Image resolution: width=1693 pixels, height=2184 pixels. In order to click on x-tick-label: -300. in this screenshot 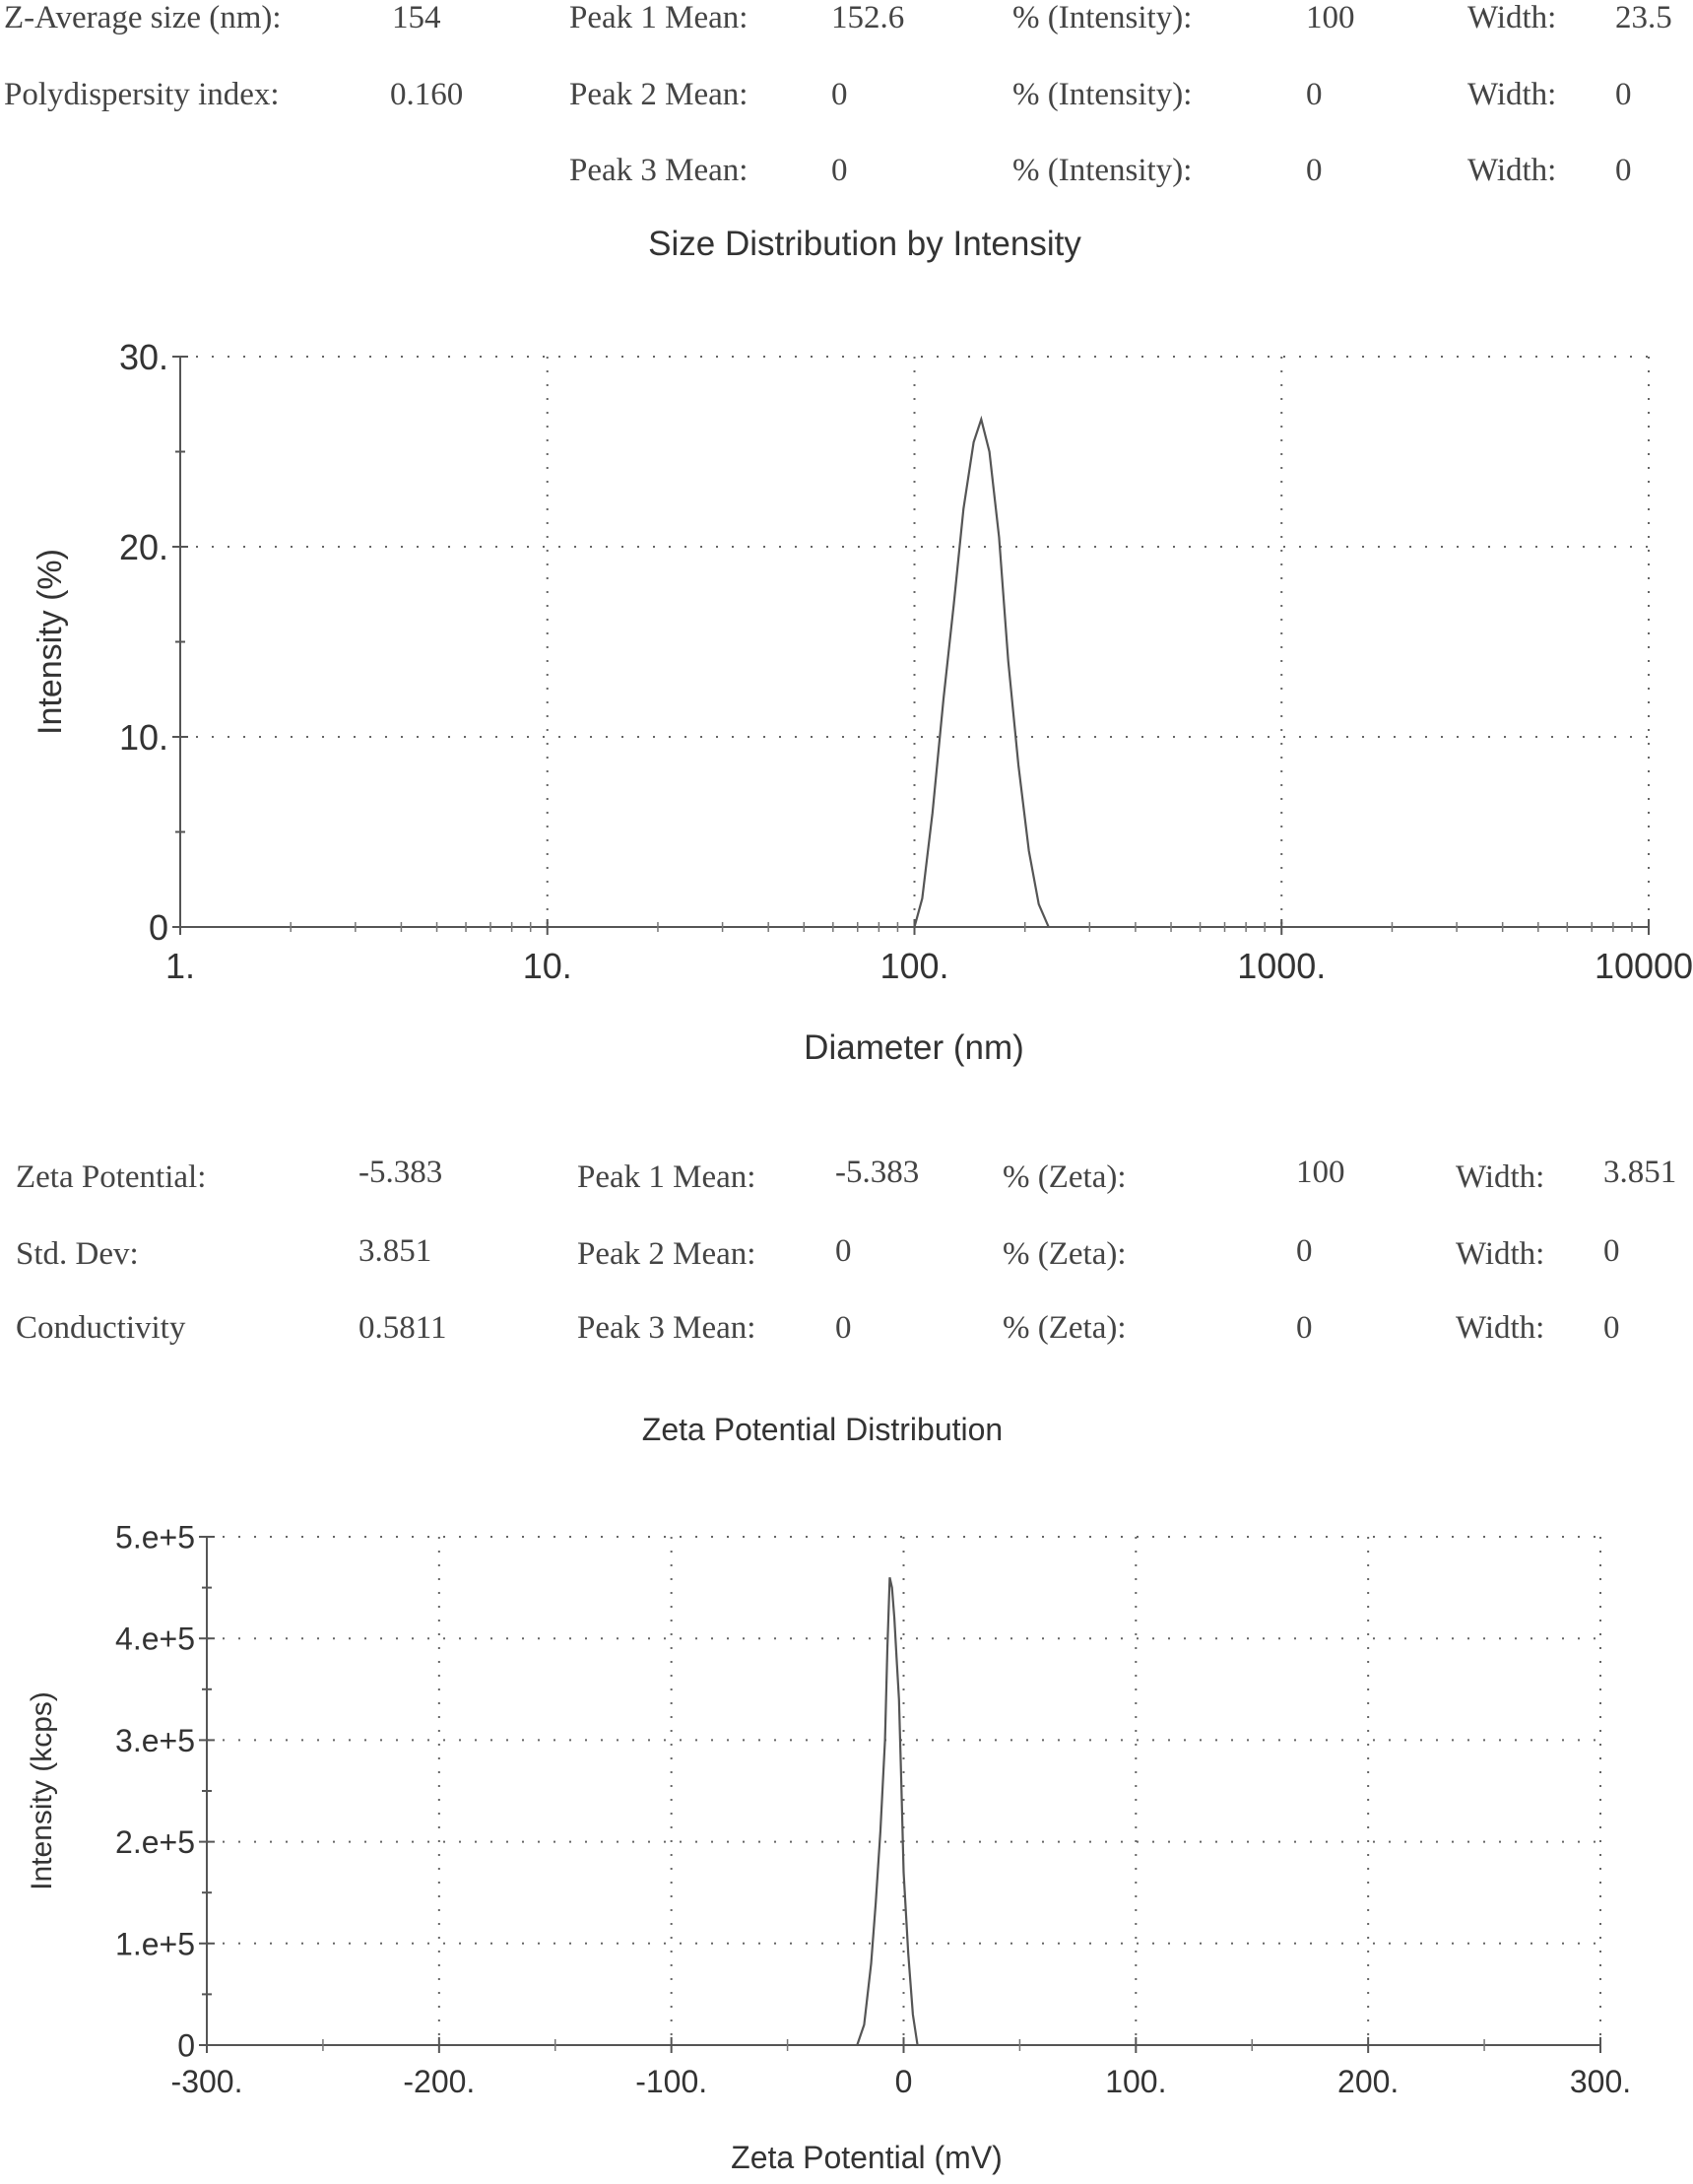, I will do `click(207, 2081)`.